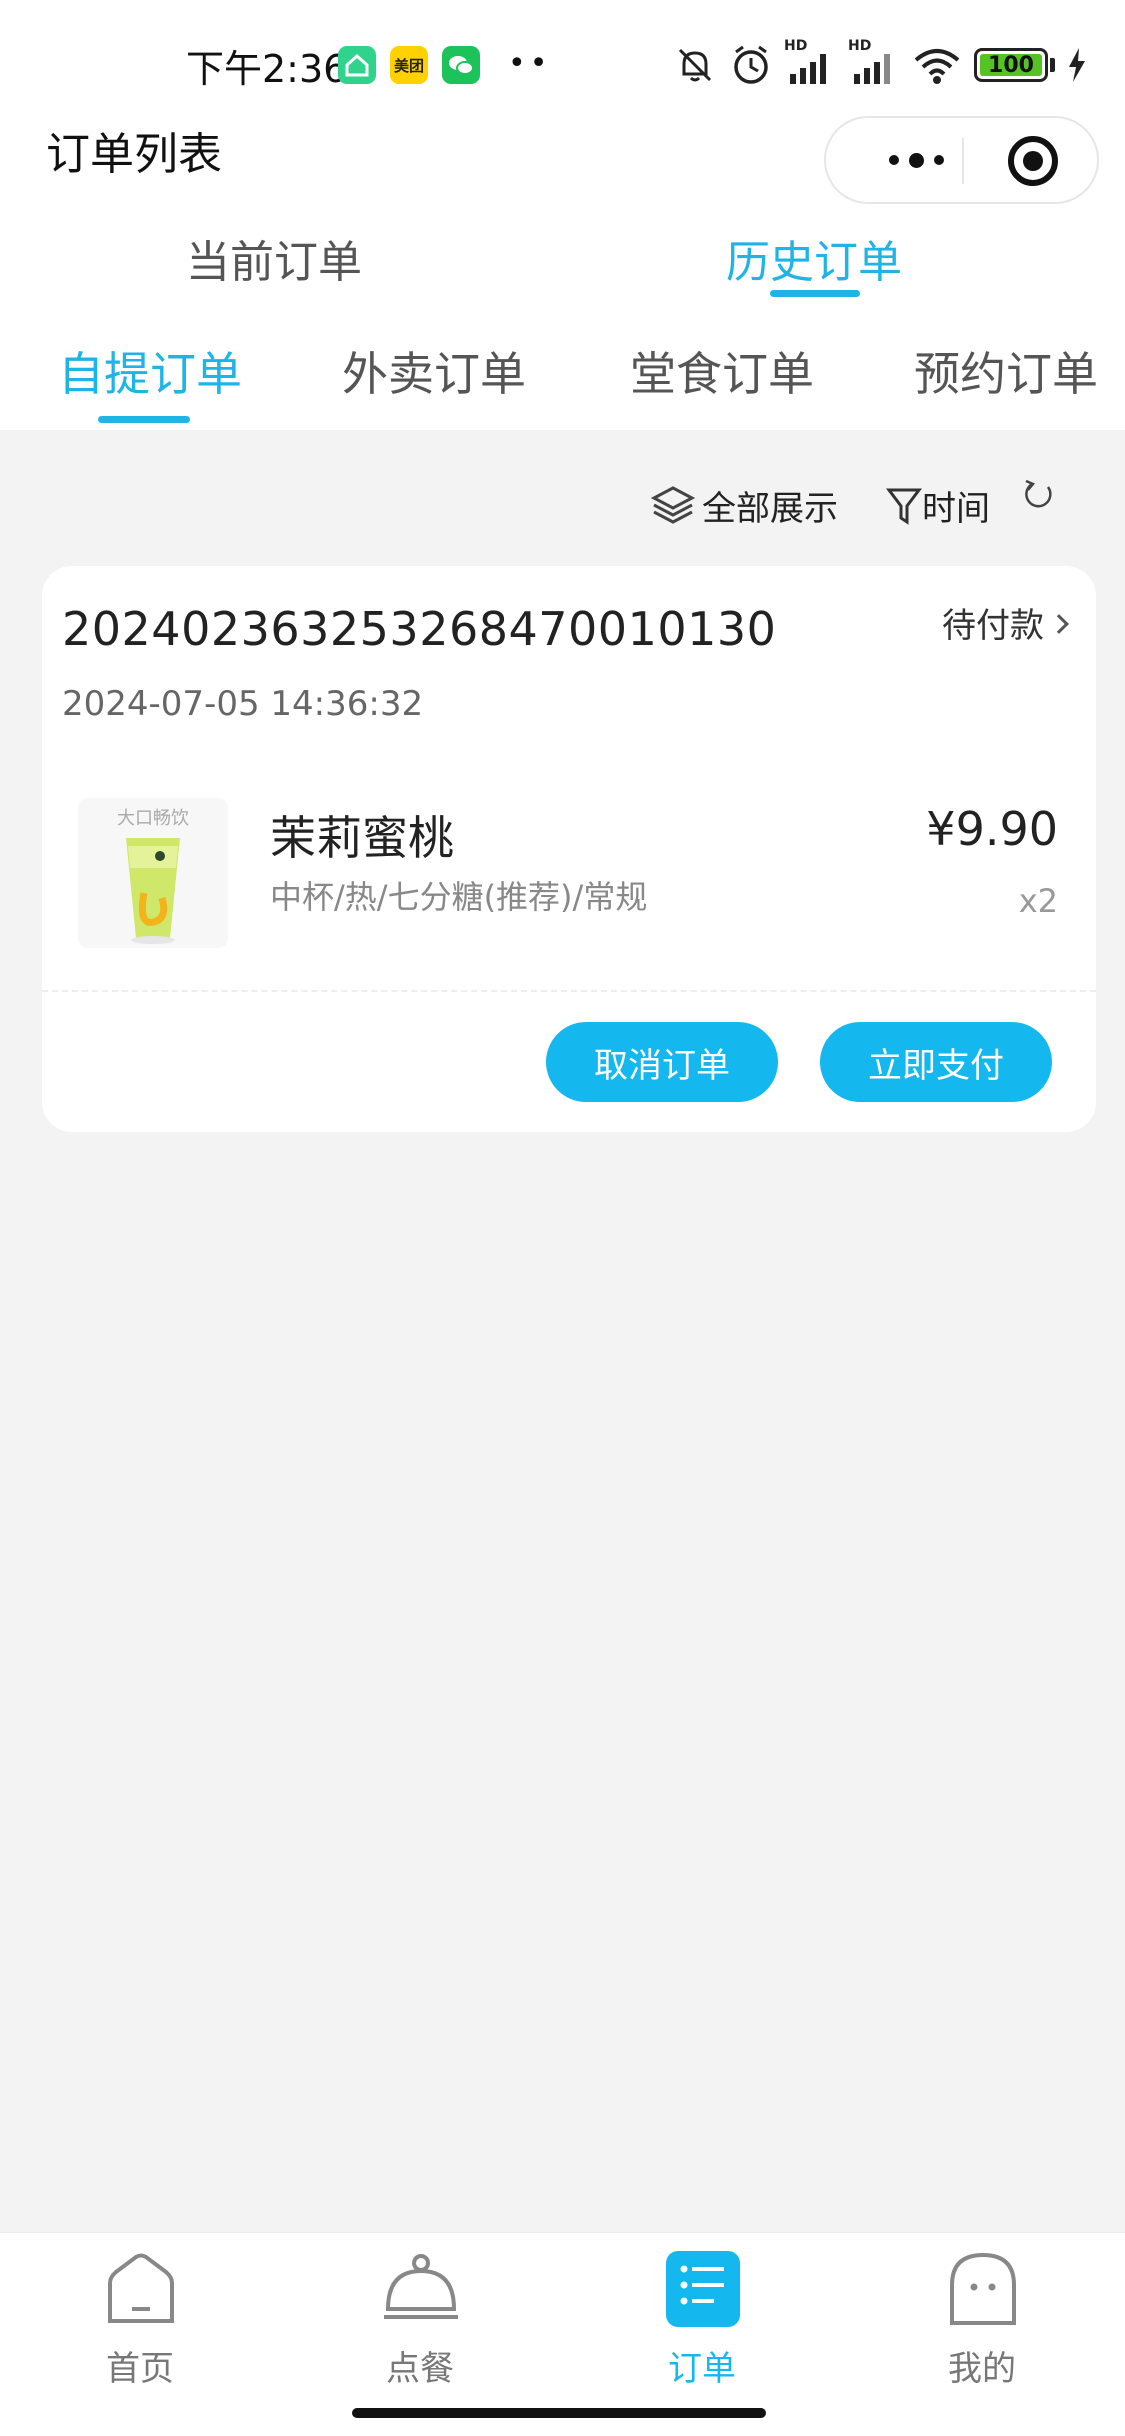 Image resolution: width=1125 pixels, height=2436 pixels. I want to click on tabbar-item-home: 首页, so click(140, 2313).